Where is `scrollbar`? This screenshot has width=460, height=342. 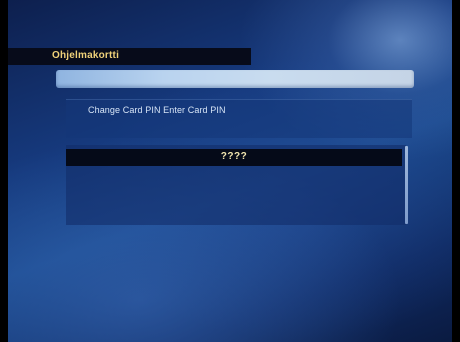 scrollbar is located at coordinates (406, 185).